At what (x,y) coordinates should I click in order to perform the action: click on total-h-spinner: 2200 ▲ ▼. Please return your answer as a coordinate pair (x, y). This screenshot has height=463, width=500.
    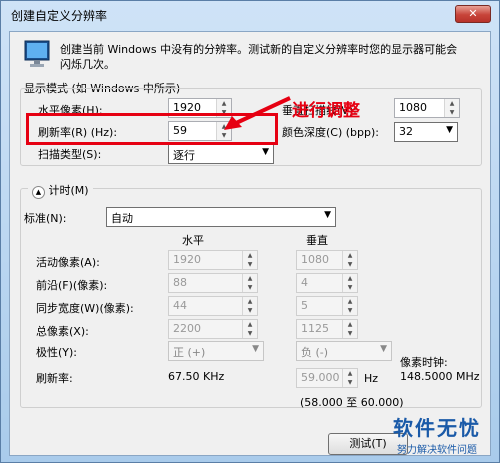
    Looking at the image, I should click on (213, 329).